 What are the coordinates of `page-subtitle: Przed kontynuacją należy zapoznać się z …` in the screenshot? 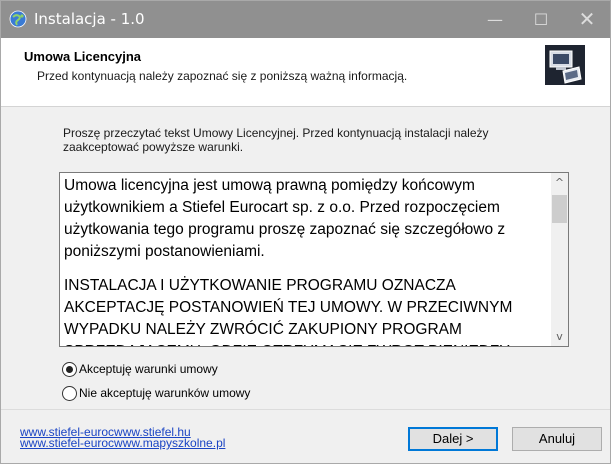 It's located at (222, 76).